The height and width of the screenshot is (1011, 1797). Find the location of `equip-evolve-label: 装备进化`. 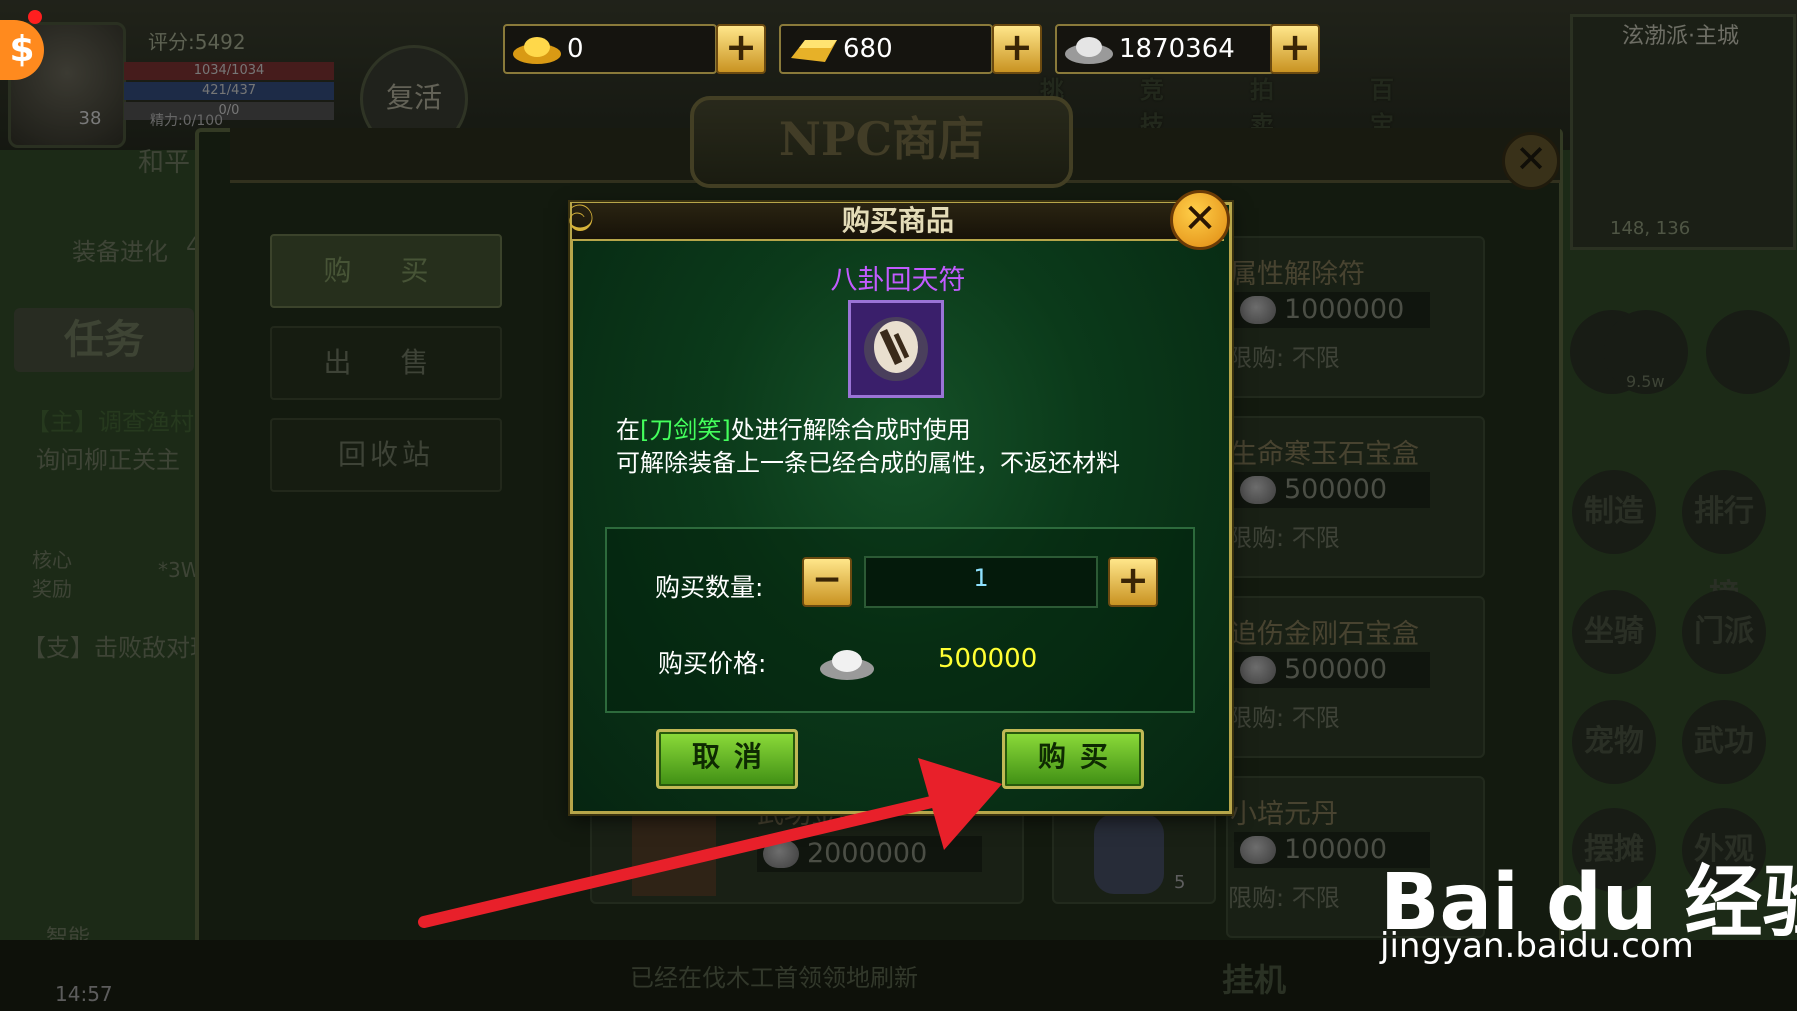

equip-evolve-label: 装备进化 is located at coordinates (120, 249).